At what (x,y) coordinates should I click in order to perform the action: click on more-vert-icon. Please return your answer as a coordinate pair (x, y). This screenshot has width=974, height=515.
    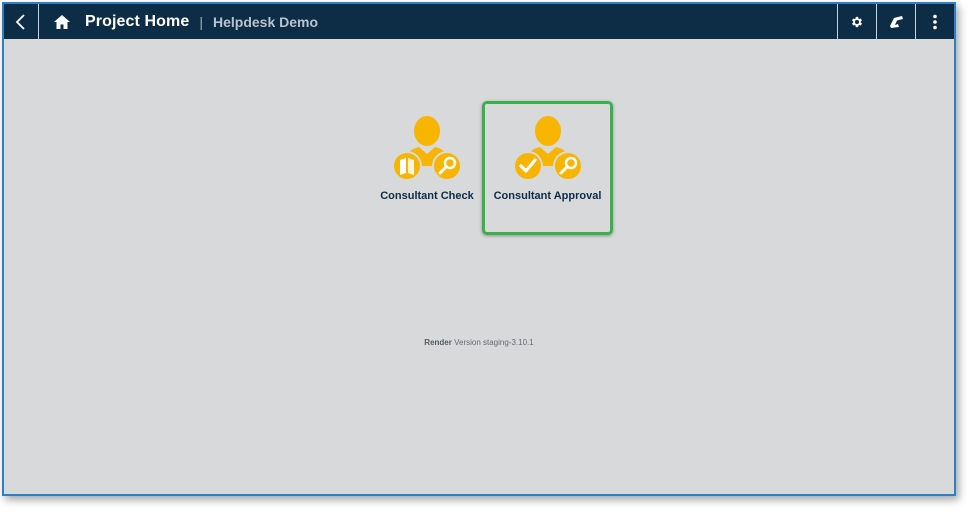
    Looking at the image, I should click on (935, 21).